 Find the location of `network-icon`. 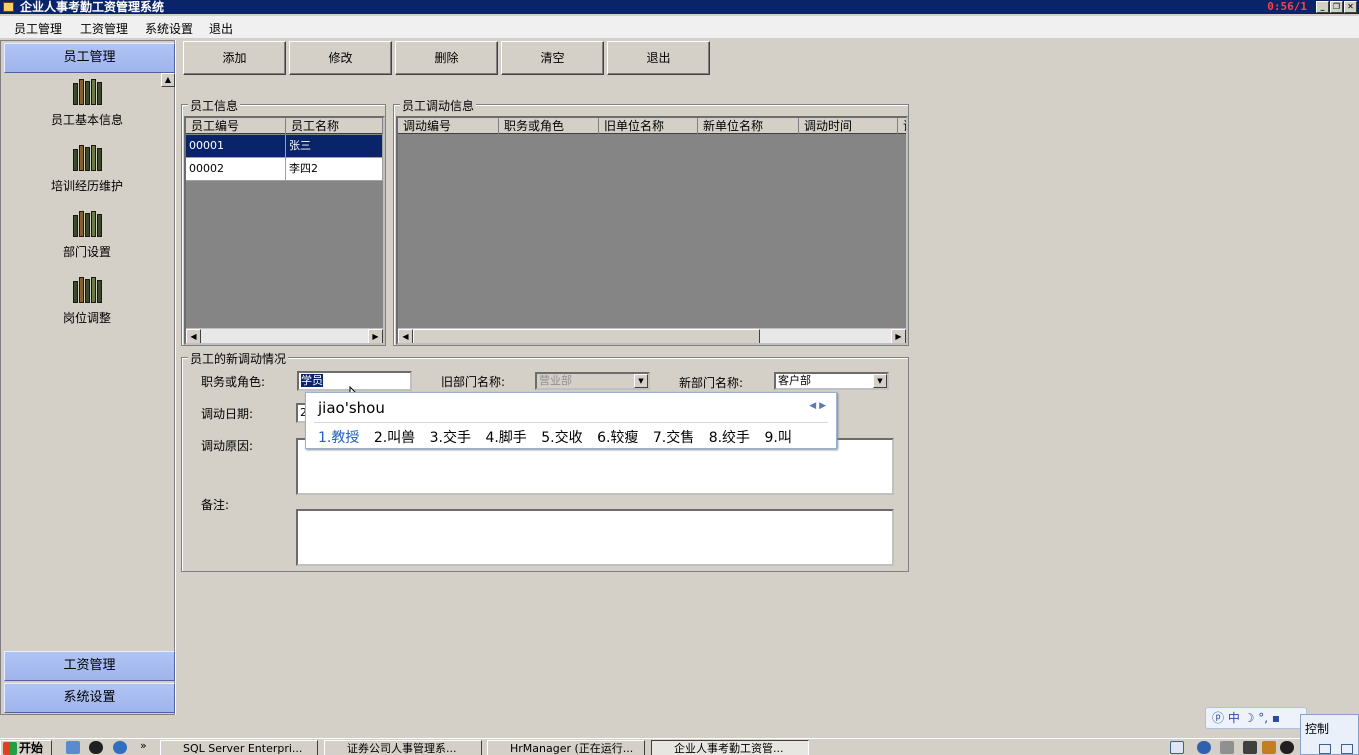

network-icon is located at coordinates (1227, 747).